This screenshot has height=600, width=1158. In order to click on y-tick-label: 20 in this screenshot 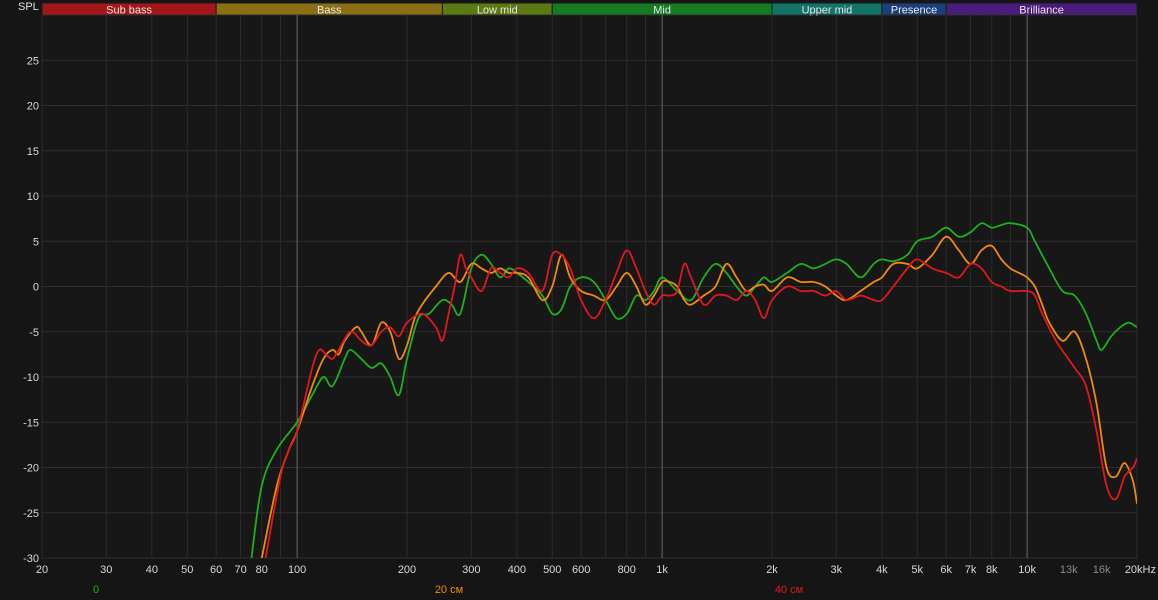, I will do `click(33, 107)`.